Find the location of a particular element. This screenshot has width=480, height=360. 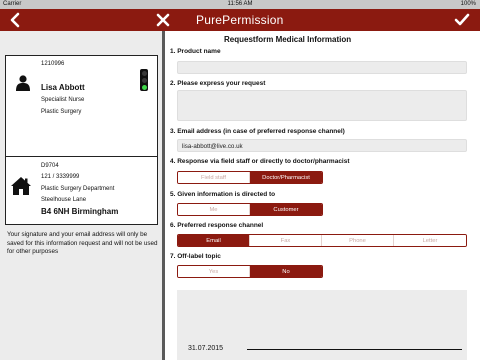

option-customer: Customer is located at coordinates (286, 209).